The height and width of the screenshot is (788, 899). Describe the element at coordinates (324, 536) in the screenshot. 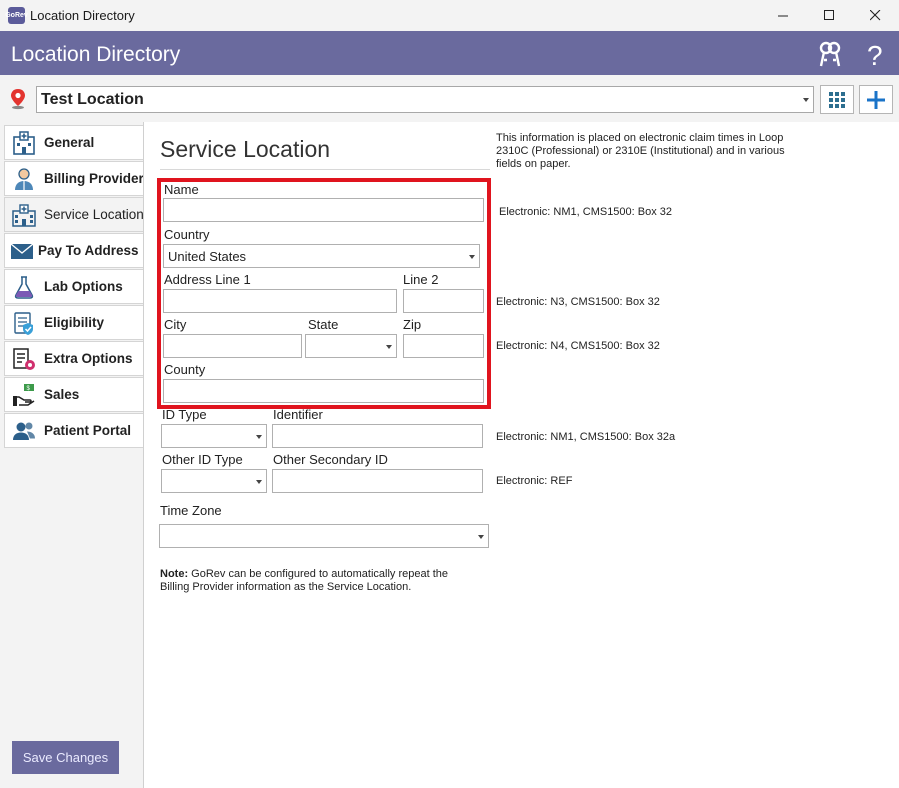

I see `time-zone-select` at that location.